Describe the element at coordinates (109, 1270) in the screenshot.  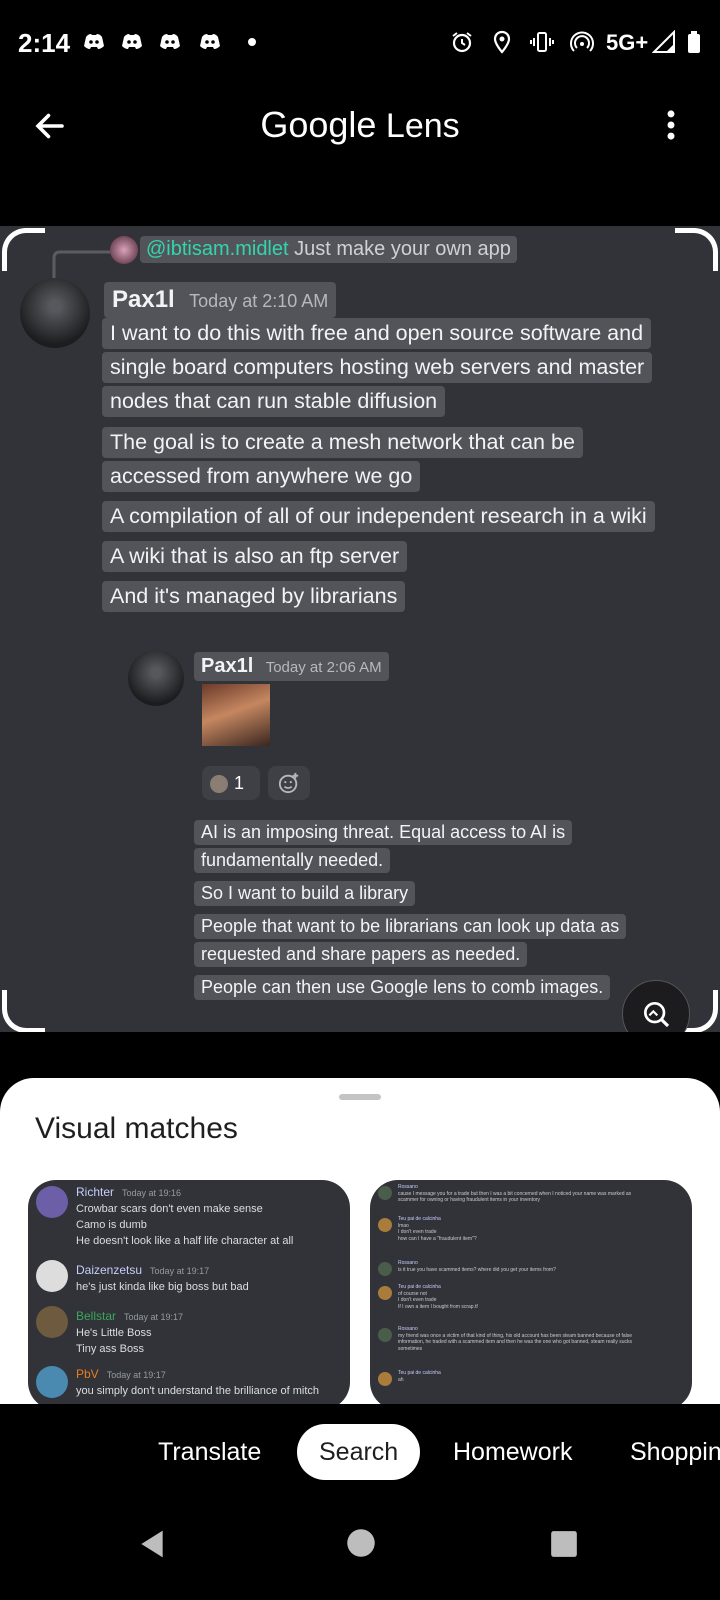
I see `card-user: Daizenzetsu` at that location.